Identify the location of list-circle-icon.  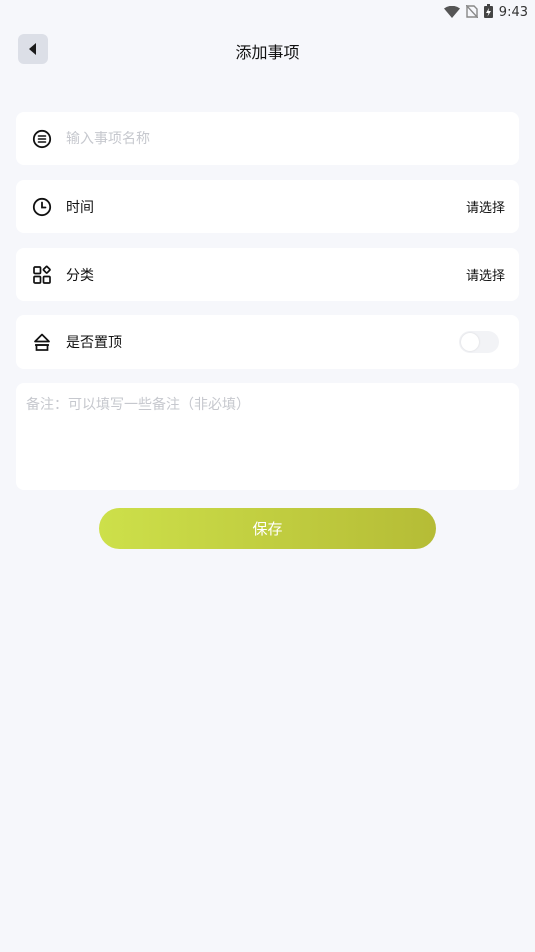
(42, 139).